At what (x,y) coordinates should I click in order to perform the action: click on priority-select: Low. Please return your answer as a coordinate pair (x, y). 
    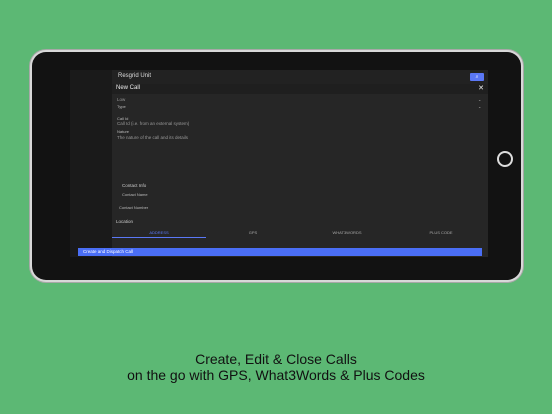
    Looking at the image, I should click on (121, 99).